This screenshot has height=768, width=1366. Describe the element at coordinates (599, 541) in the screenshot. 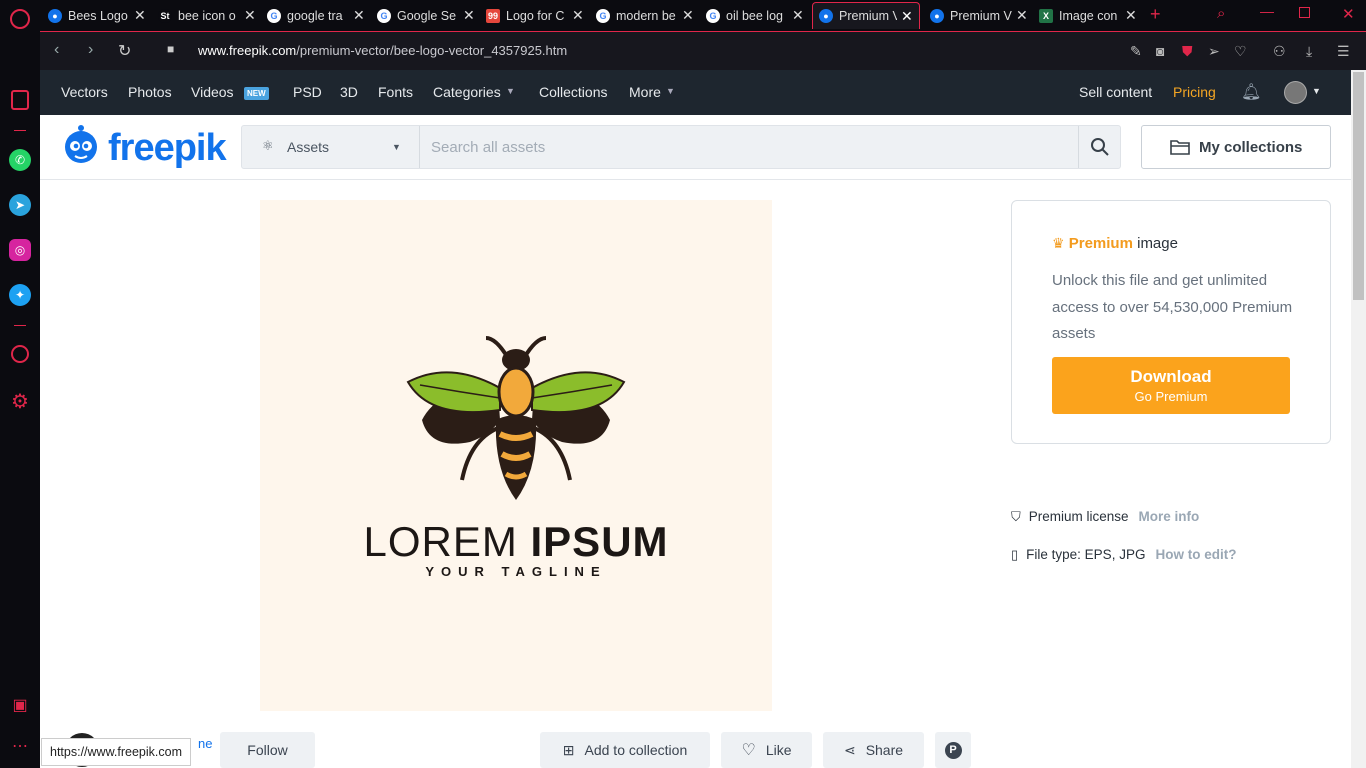

I see `logo-title-bold: IPSUM` at that location.